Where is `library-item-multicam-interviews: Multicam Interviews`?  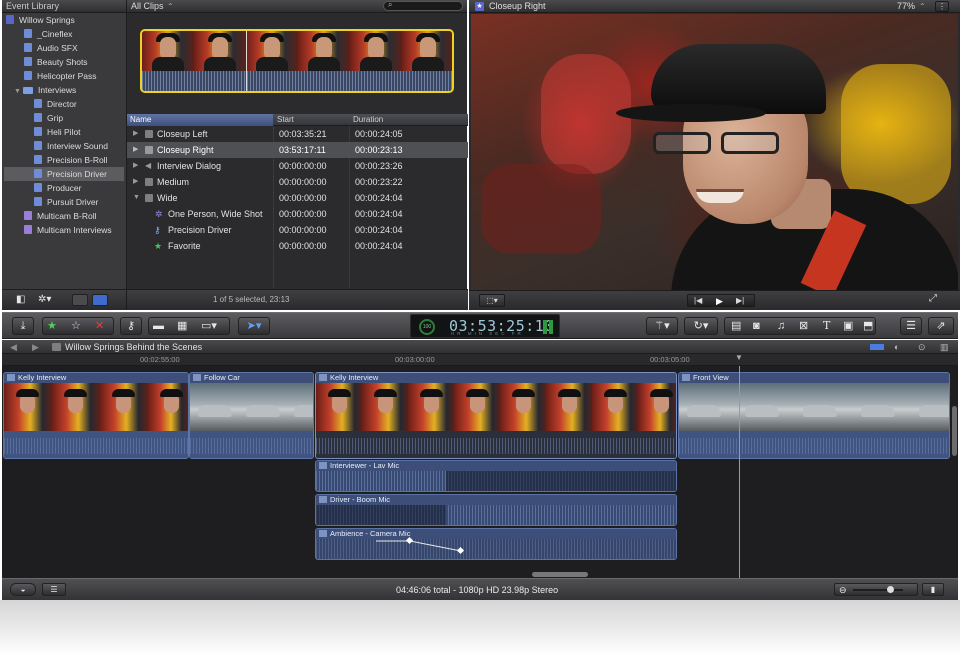
library-item-multicam-interviews: Multicam Interviews is located at coordinates (68, 230).